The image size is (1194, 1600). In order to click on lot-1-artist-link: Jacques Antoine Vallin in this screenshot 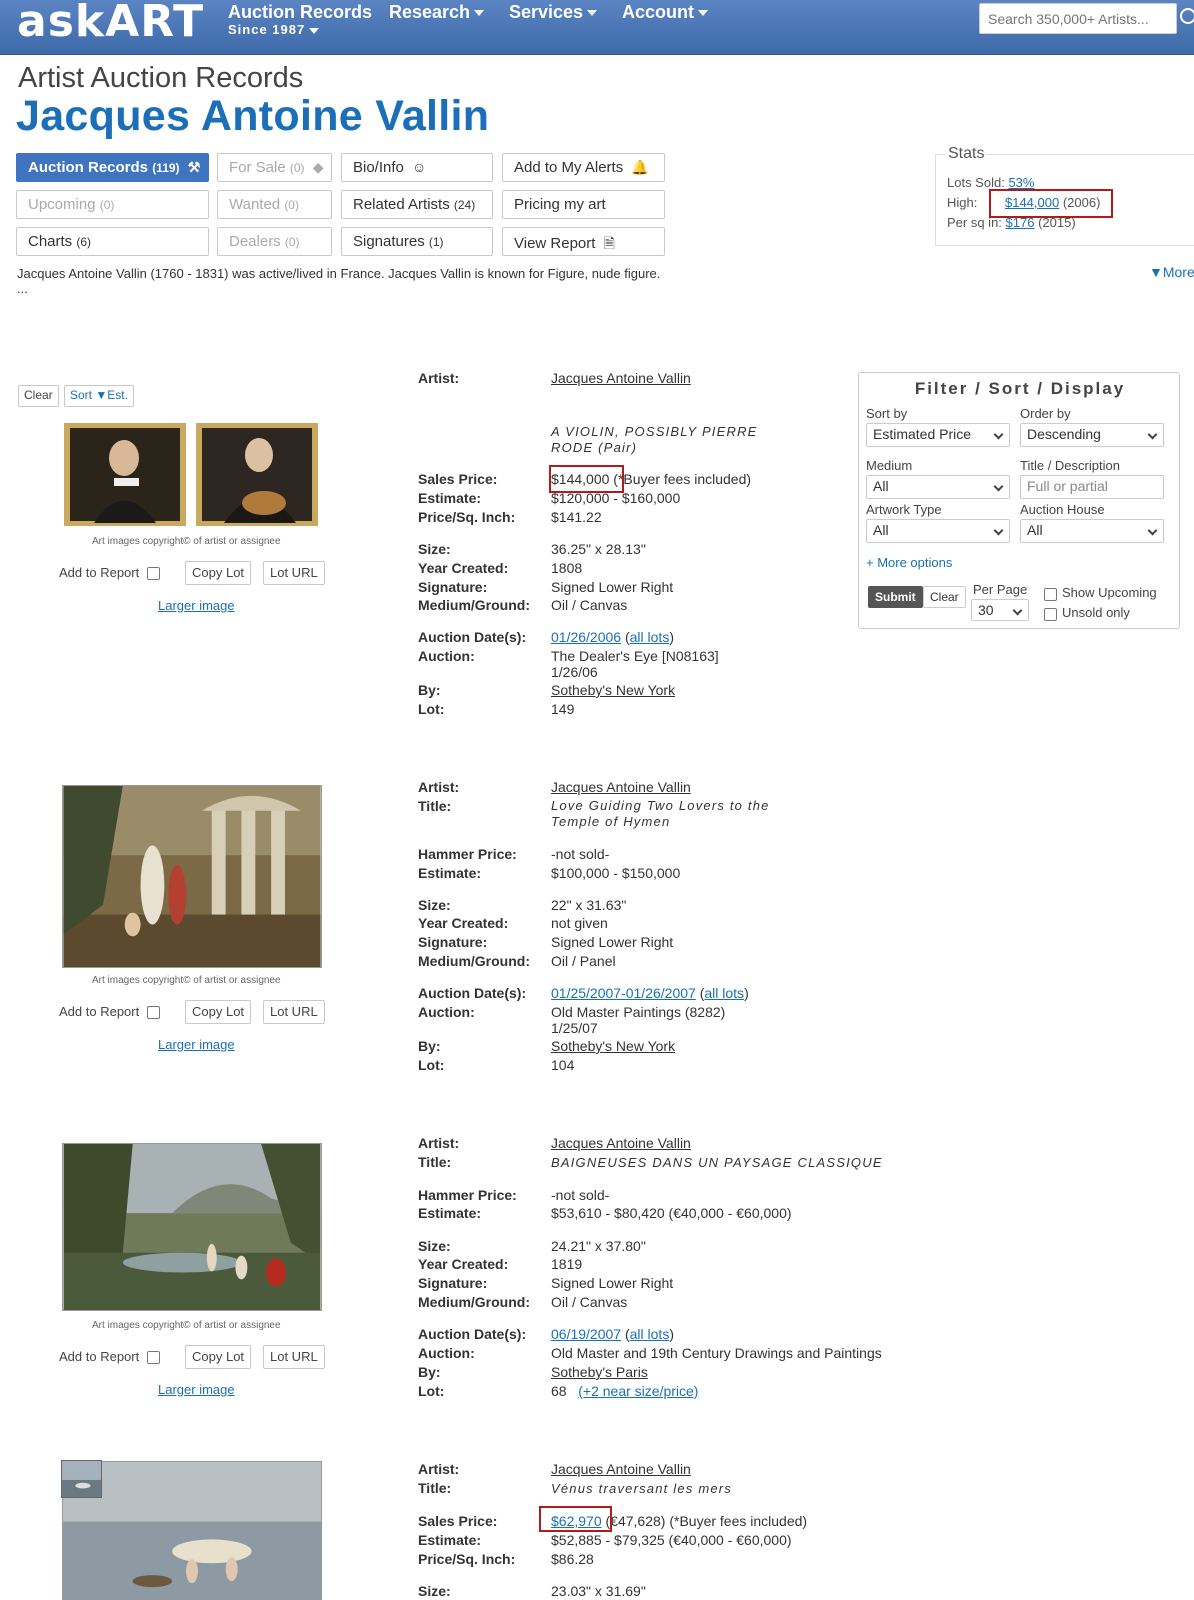, I will do `click(621, 378)`.